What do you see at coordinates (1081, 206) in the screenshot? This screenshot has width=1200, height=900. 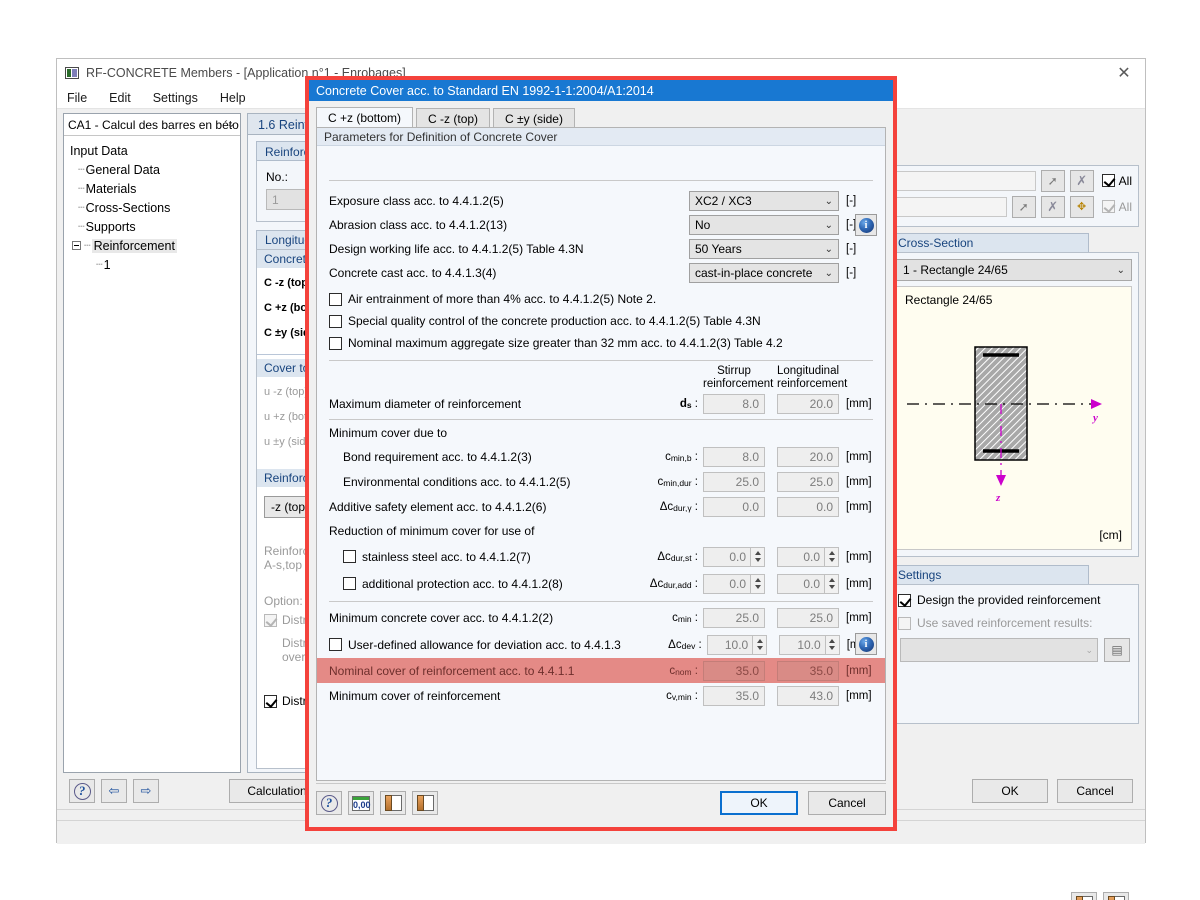 I see `new-set-icon: ✥` at bounding box center [1081, 206].